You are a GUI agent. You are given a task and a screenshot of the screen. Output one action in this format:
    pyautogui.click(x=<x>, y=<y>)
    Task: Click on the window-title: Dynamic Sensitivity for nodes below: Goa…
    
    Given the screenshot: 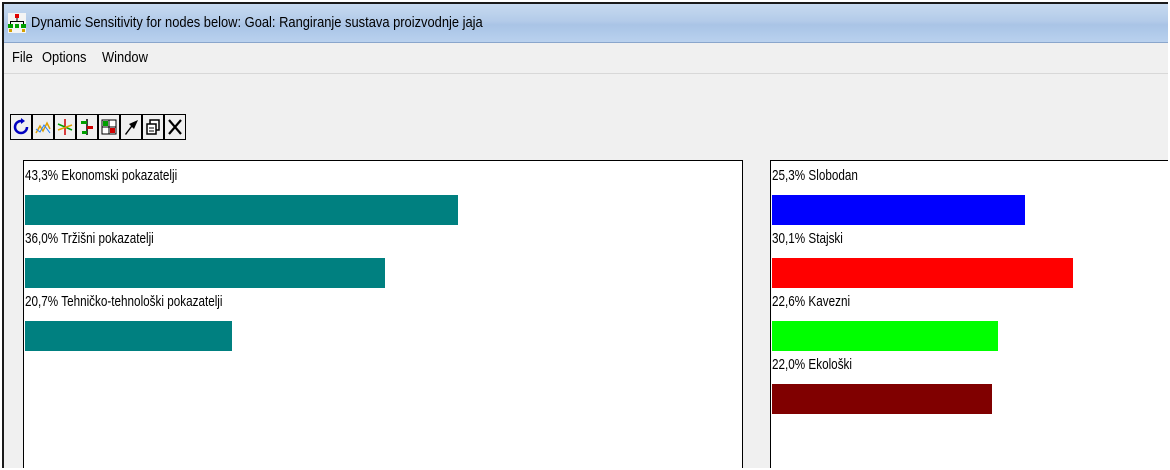 What is the action you would take?
    pyautogui.click(x=257, y=22)
    